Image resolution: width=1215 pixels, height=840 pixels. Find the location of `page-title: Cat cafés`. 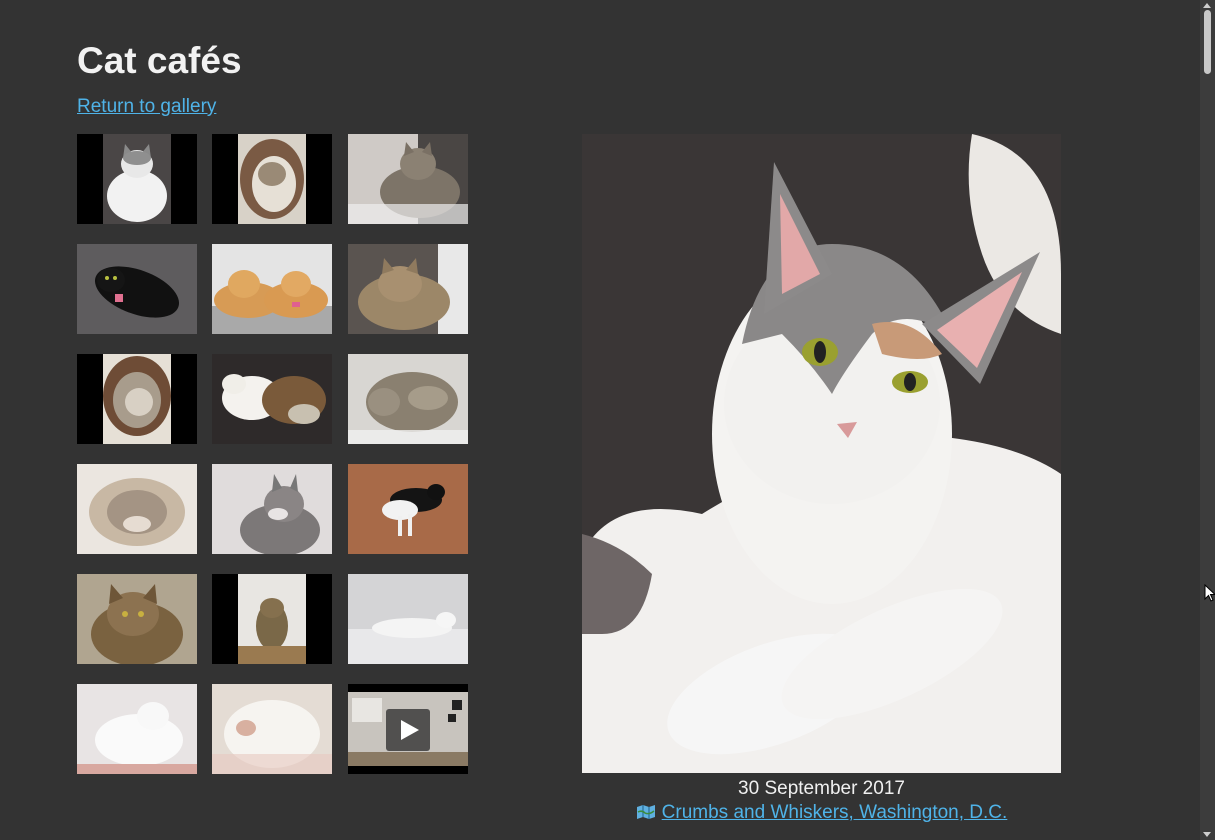

page-title: Cat cafés is located at coordinates (159, 60).